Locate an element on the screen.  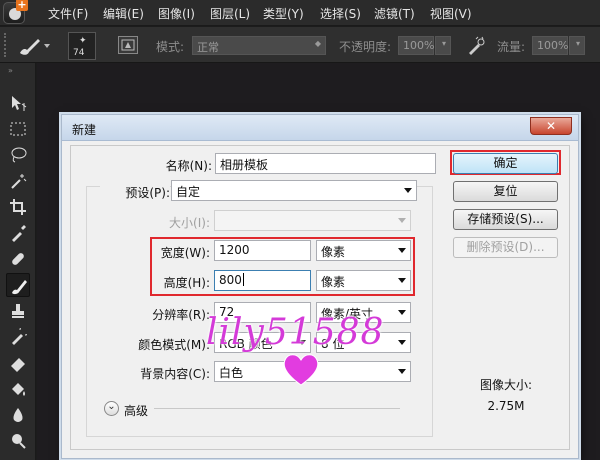
magic-wand-tool-icon is located at coordinates (18, 181).